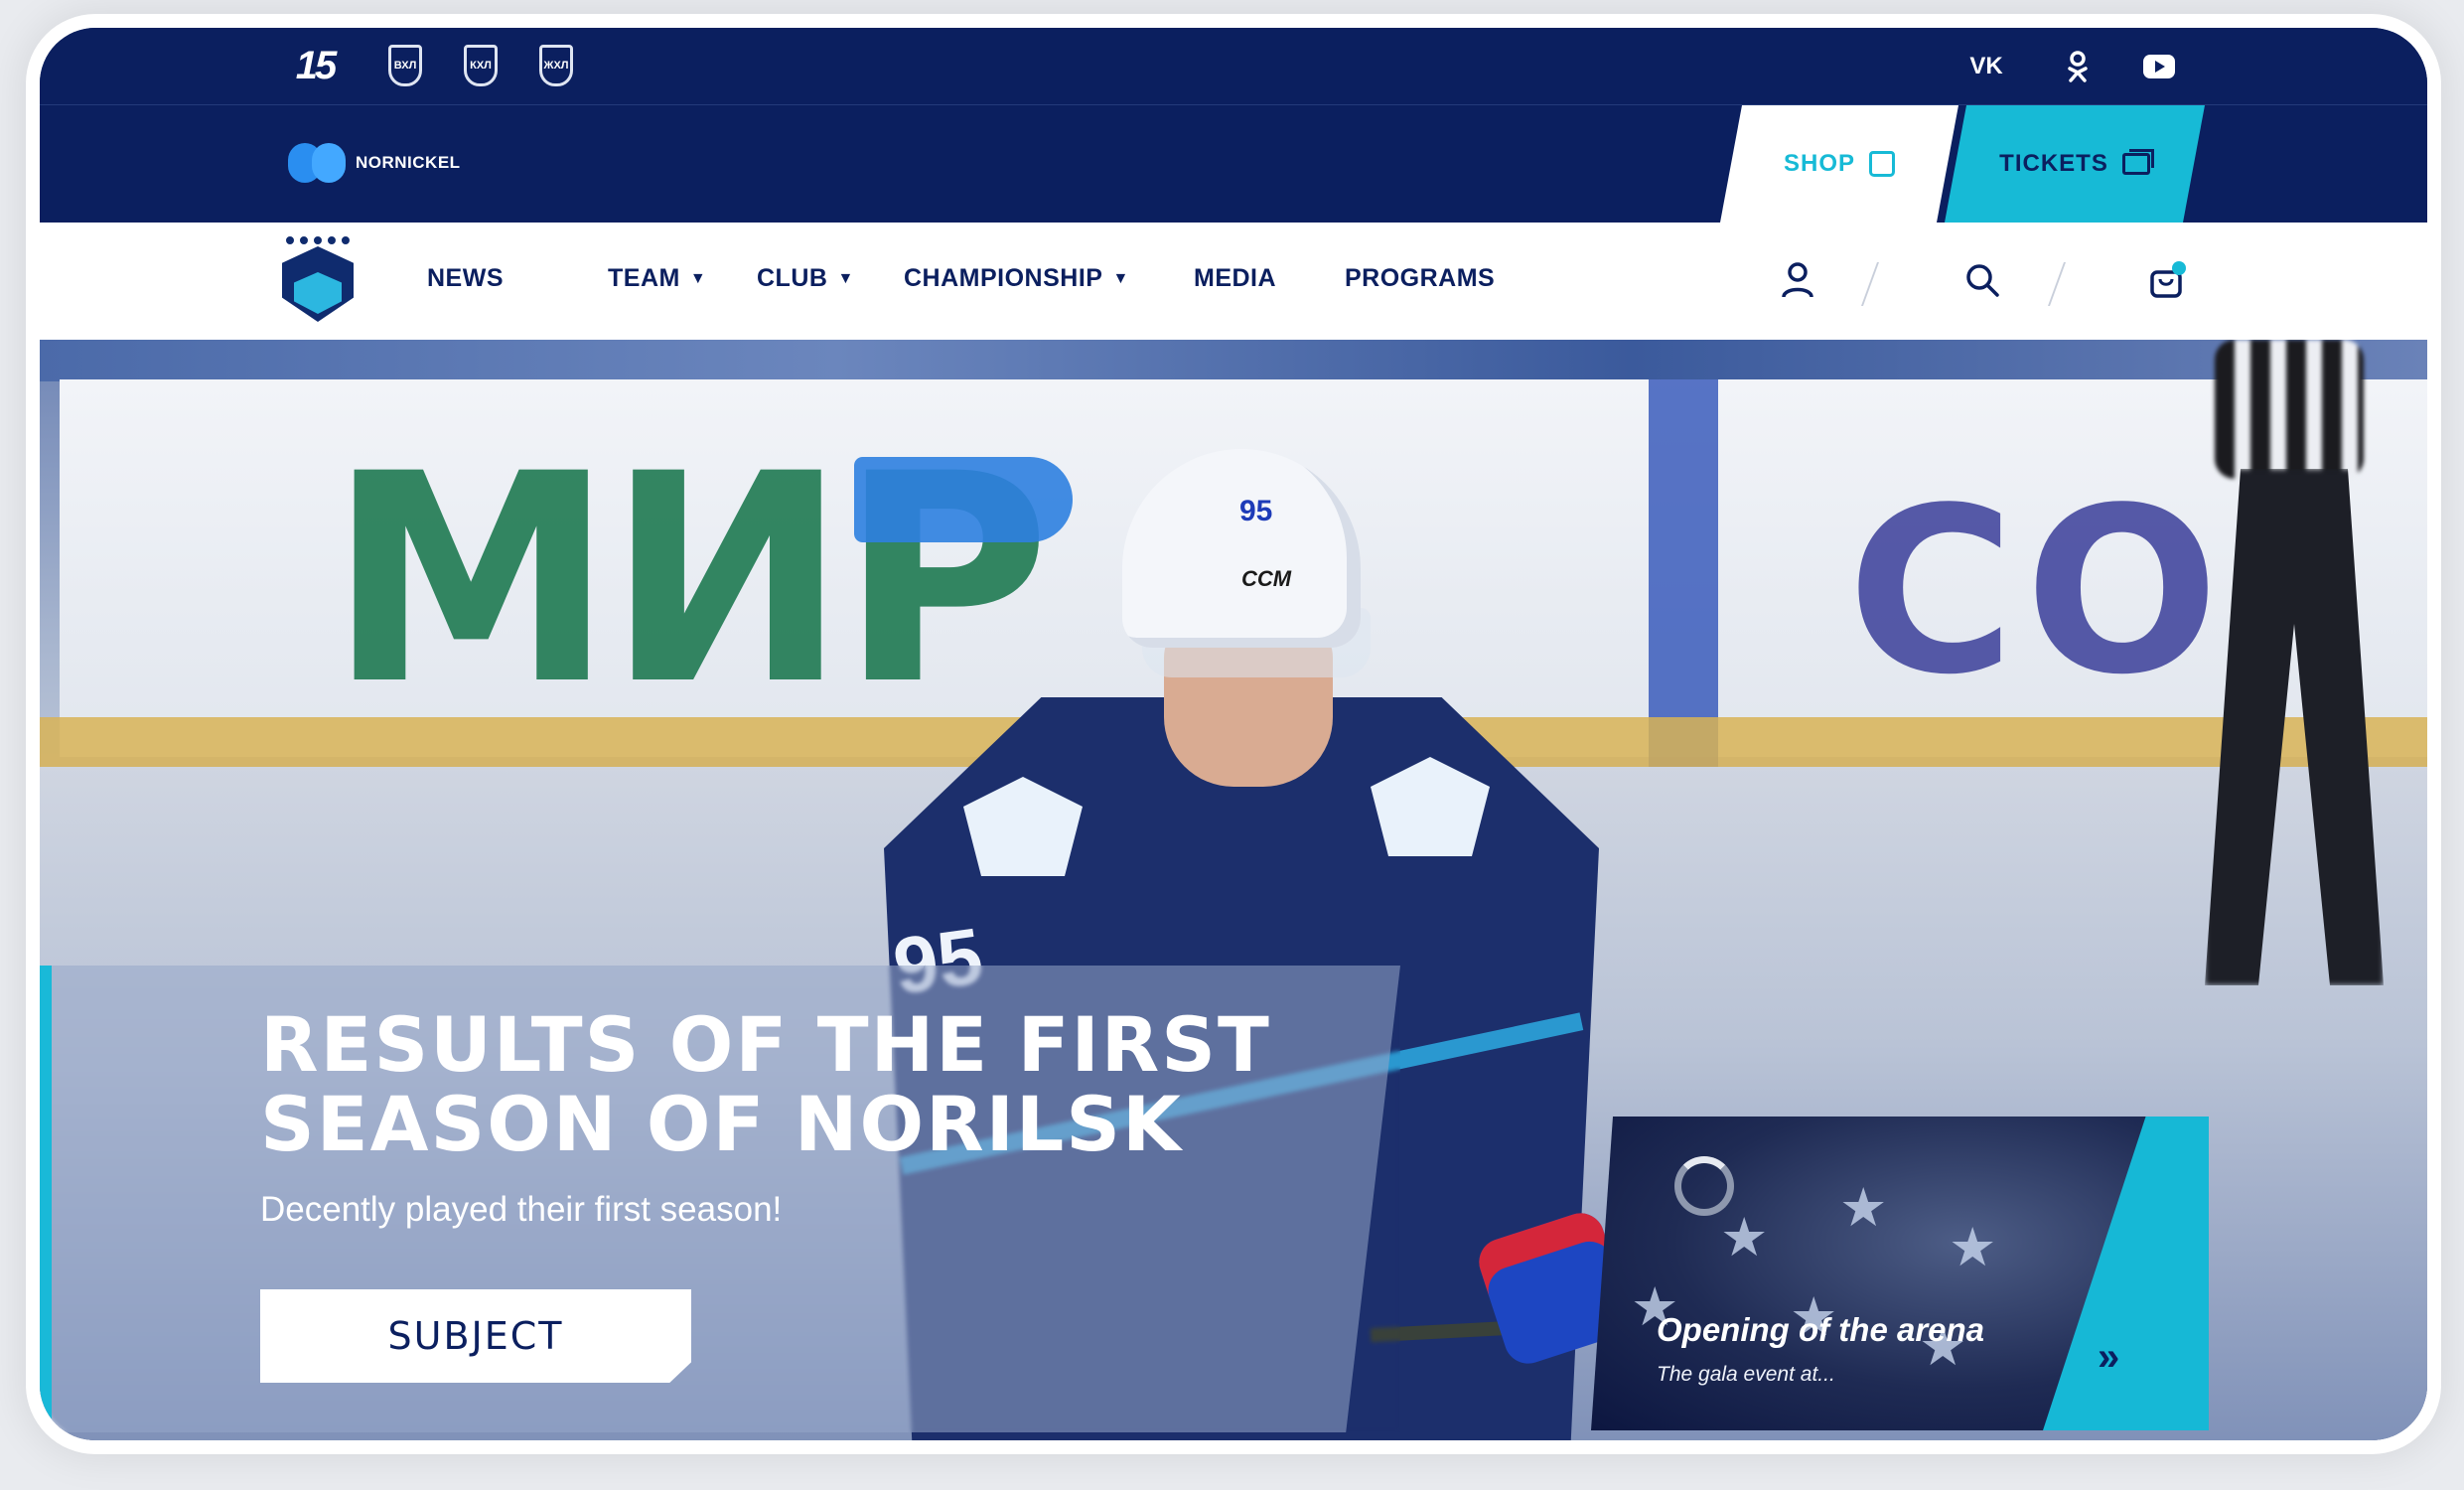  What do you see at coordinates (1003, 278) in the screenshot?
I see `nav-championship-label: CHAMPIONSHIP` at bounding box center [1003, 278].